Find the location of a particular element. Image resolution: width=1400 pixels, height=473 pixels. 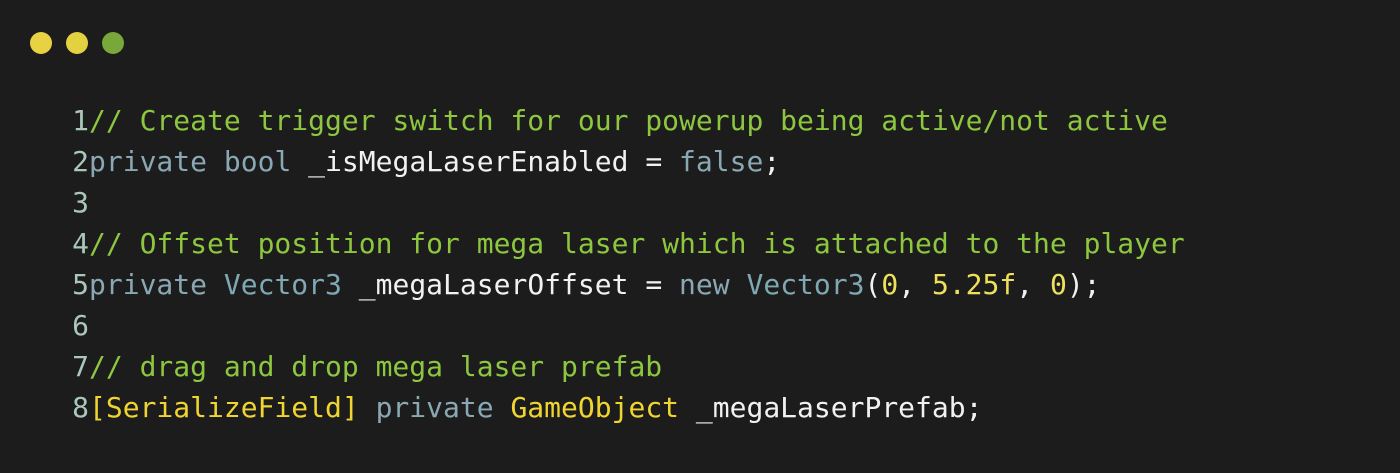

window-controls is located at coordinates (77, 43).